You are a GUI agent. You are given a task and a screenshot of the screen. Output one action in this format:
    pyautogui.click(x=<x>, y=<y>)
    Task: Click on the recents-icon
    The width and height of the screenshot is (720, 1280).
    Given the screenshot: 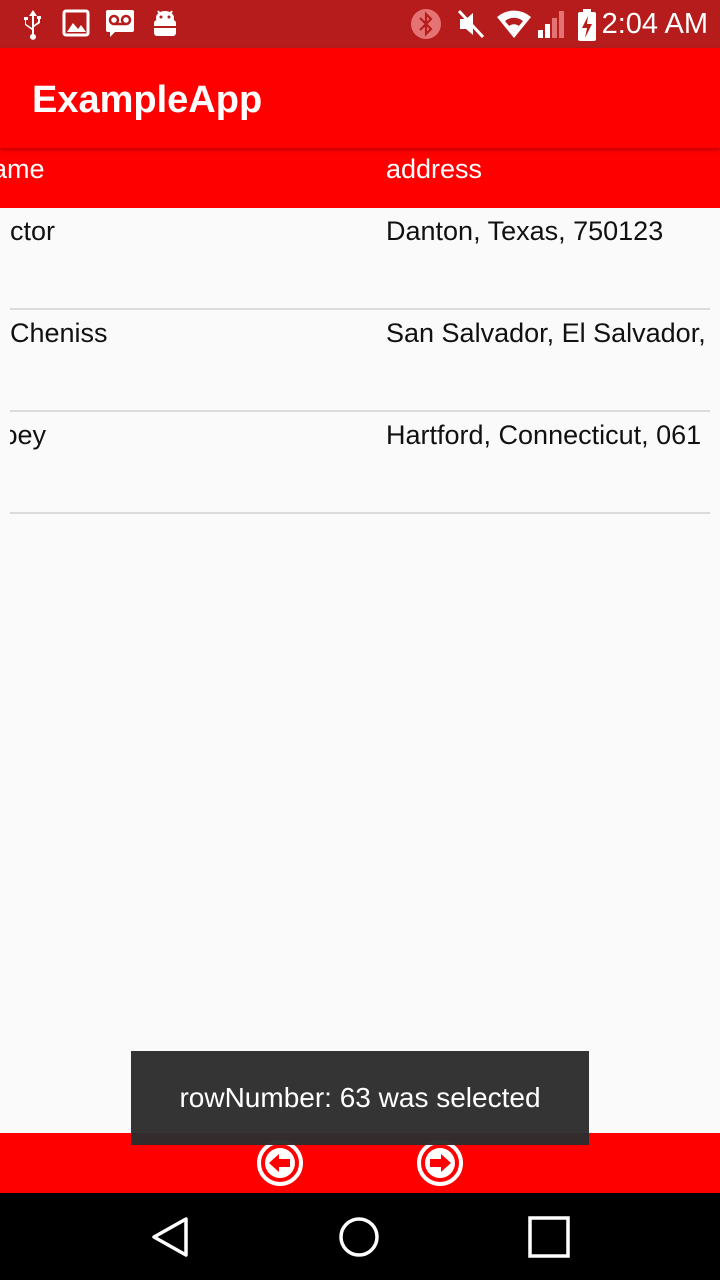 What is the action you would take?
    pyautogui.click(x=549, y=1237)
    